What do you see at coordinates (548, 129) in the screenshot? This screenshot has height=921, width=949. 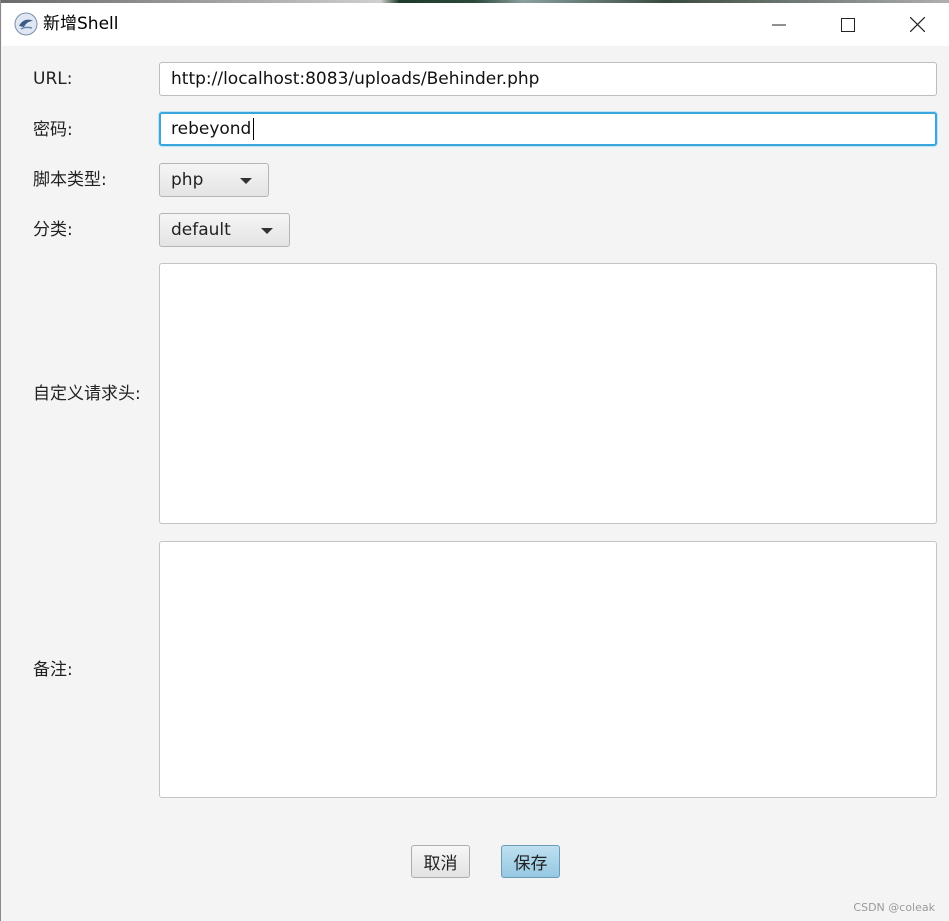 I see `password-input` at bounding box center [548, 129].